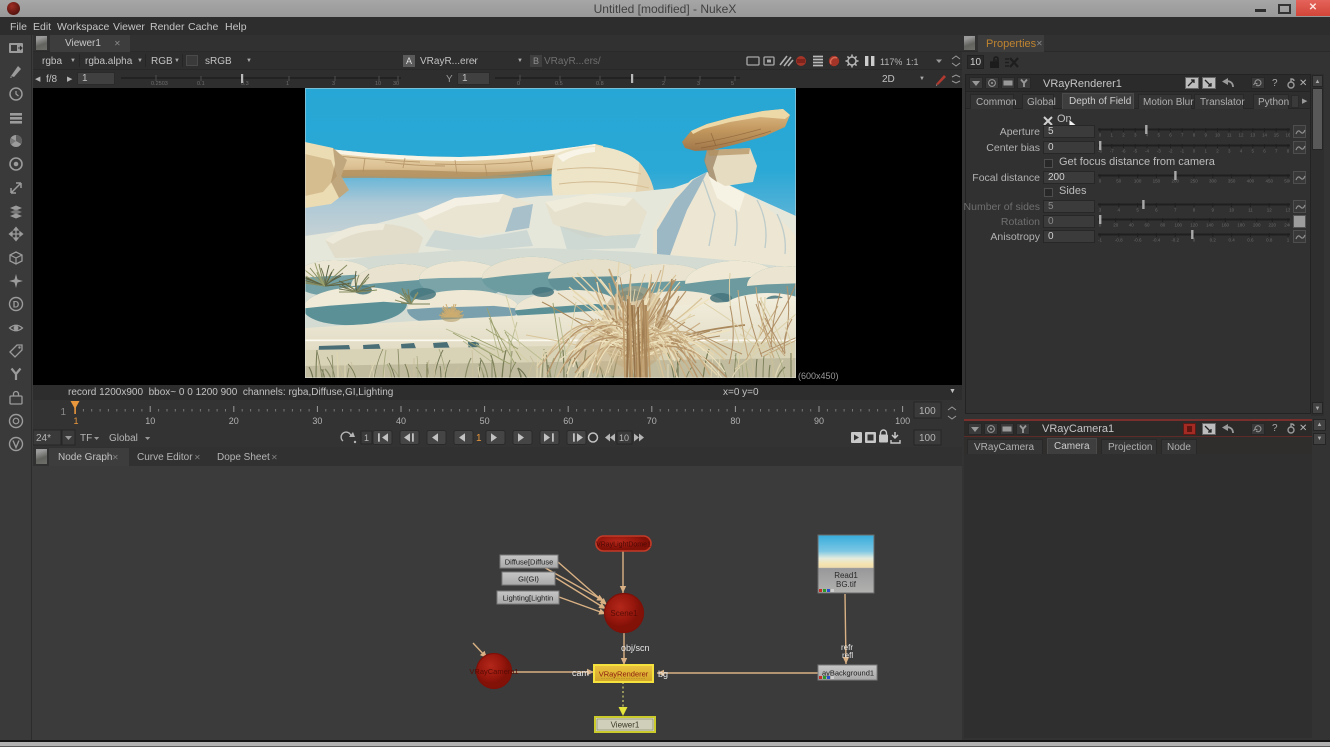  Describe the element at coordinates (201, 83) in the screenshot. I see `svg-text: 0.1` at that location.